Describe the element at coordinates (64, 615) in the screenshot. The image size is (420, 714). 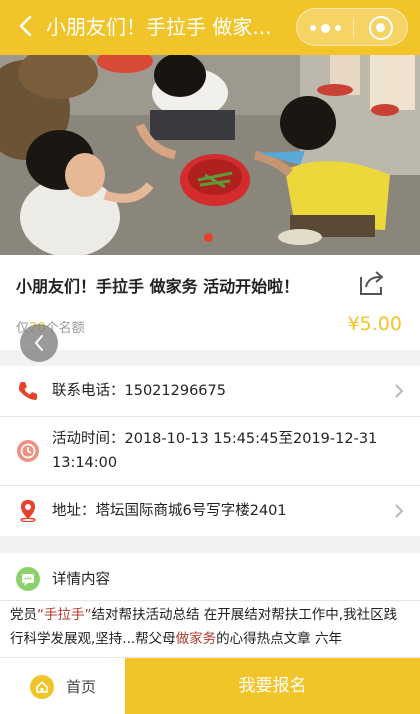
I see `detail-highlight: “手拉手”` at that location.